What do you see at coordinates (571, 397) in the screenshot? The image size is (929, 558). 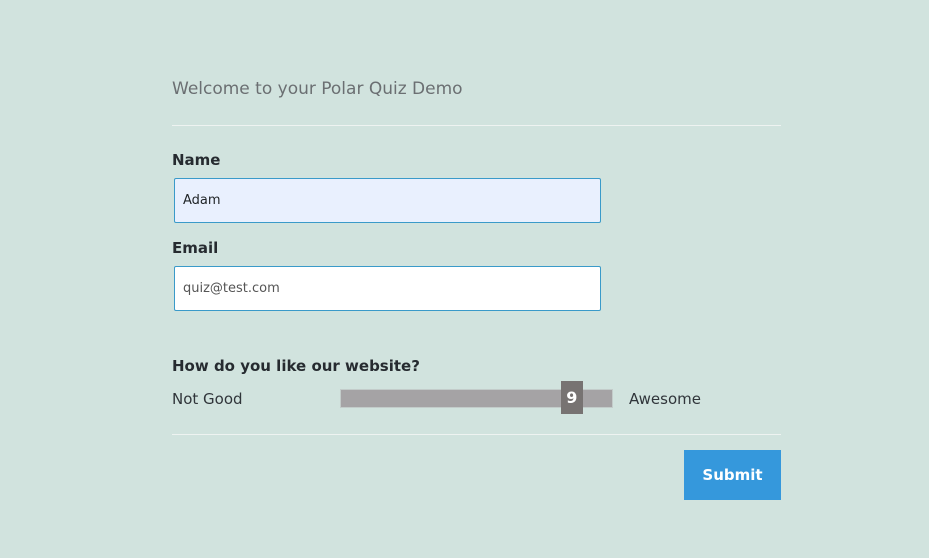 I see `rating-slider-thumb: 9` at bounding box center [571, 397].